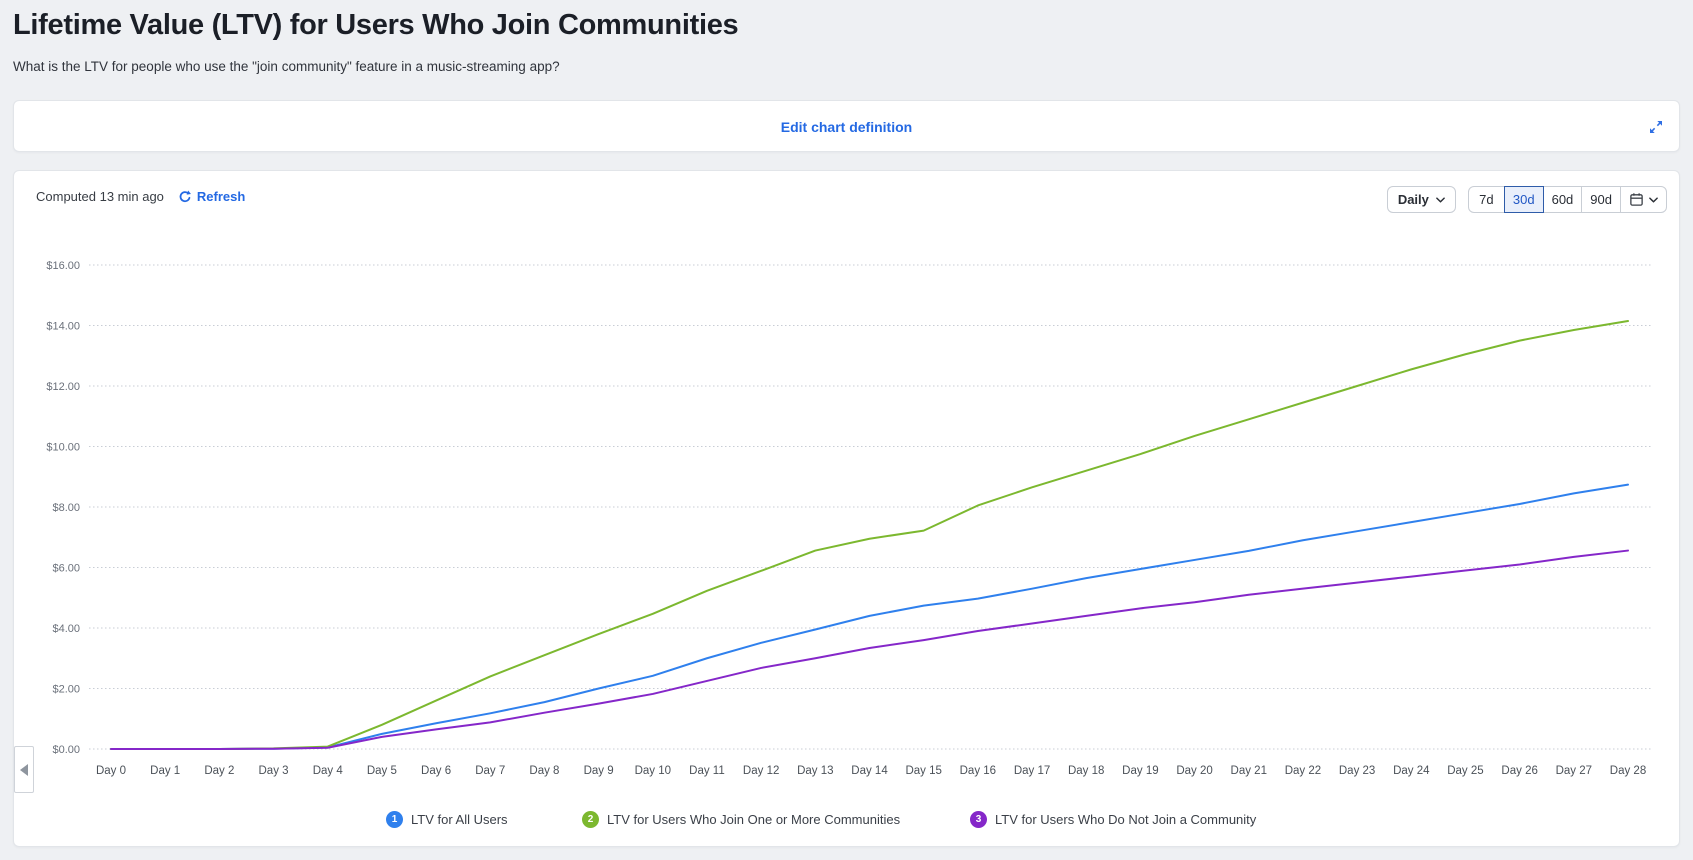  What do you see at coordinates (653, 771) in the screenshot?
I see `x-axis-tick-label: Day 10` at bounding box center [653, 771].